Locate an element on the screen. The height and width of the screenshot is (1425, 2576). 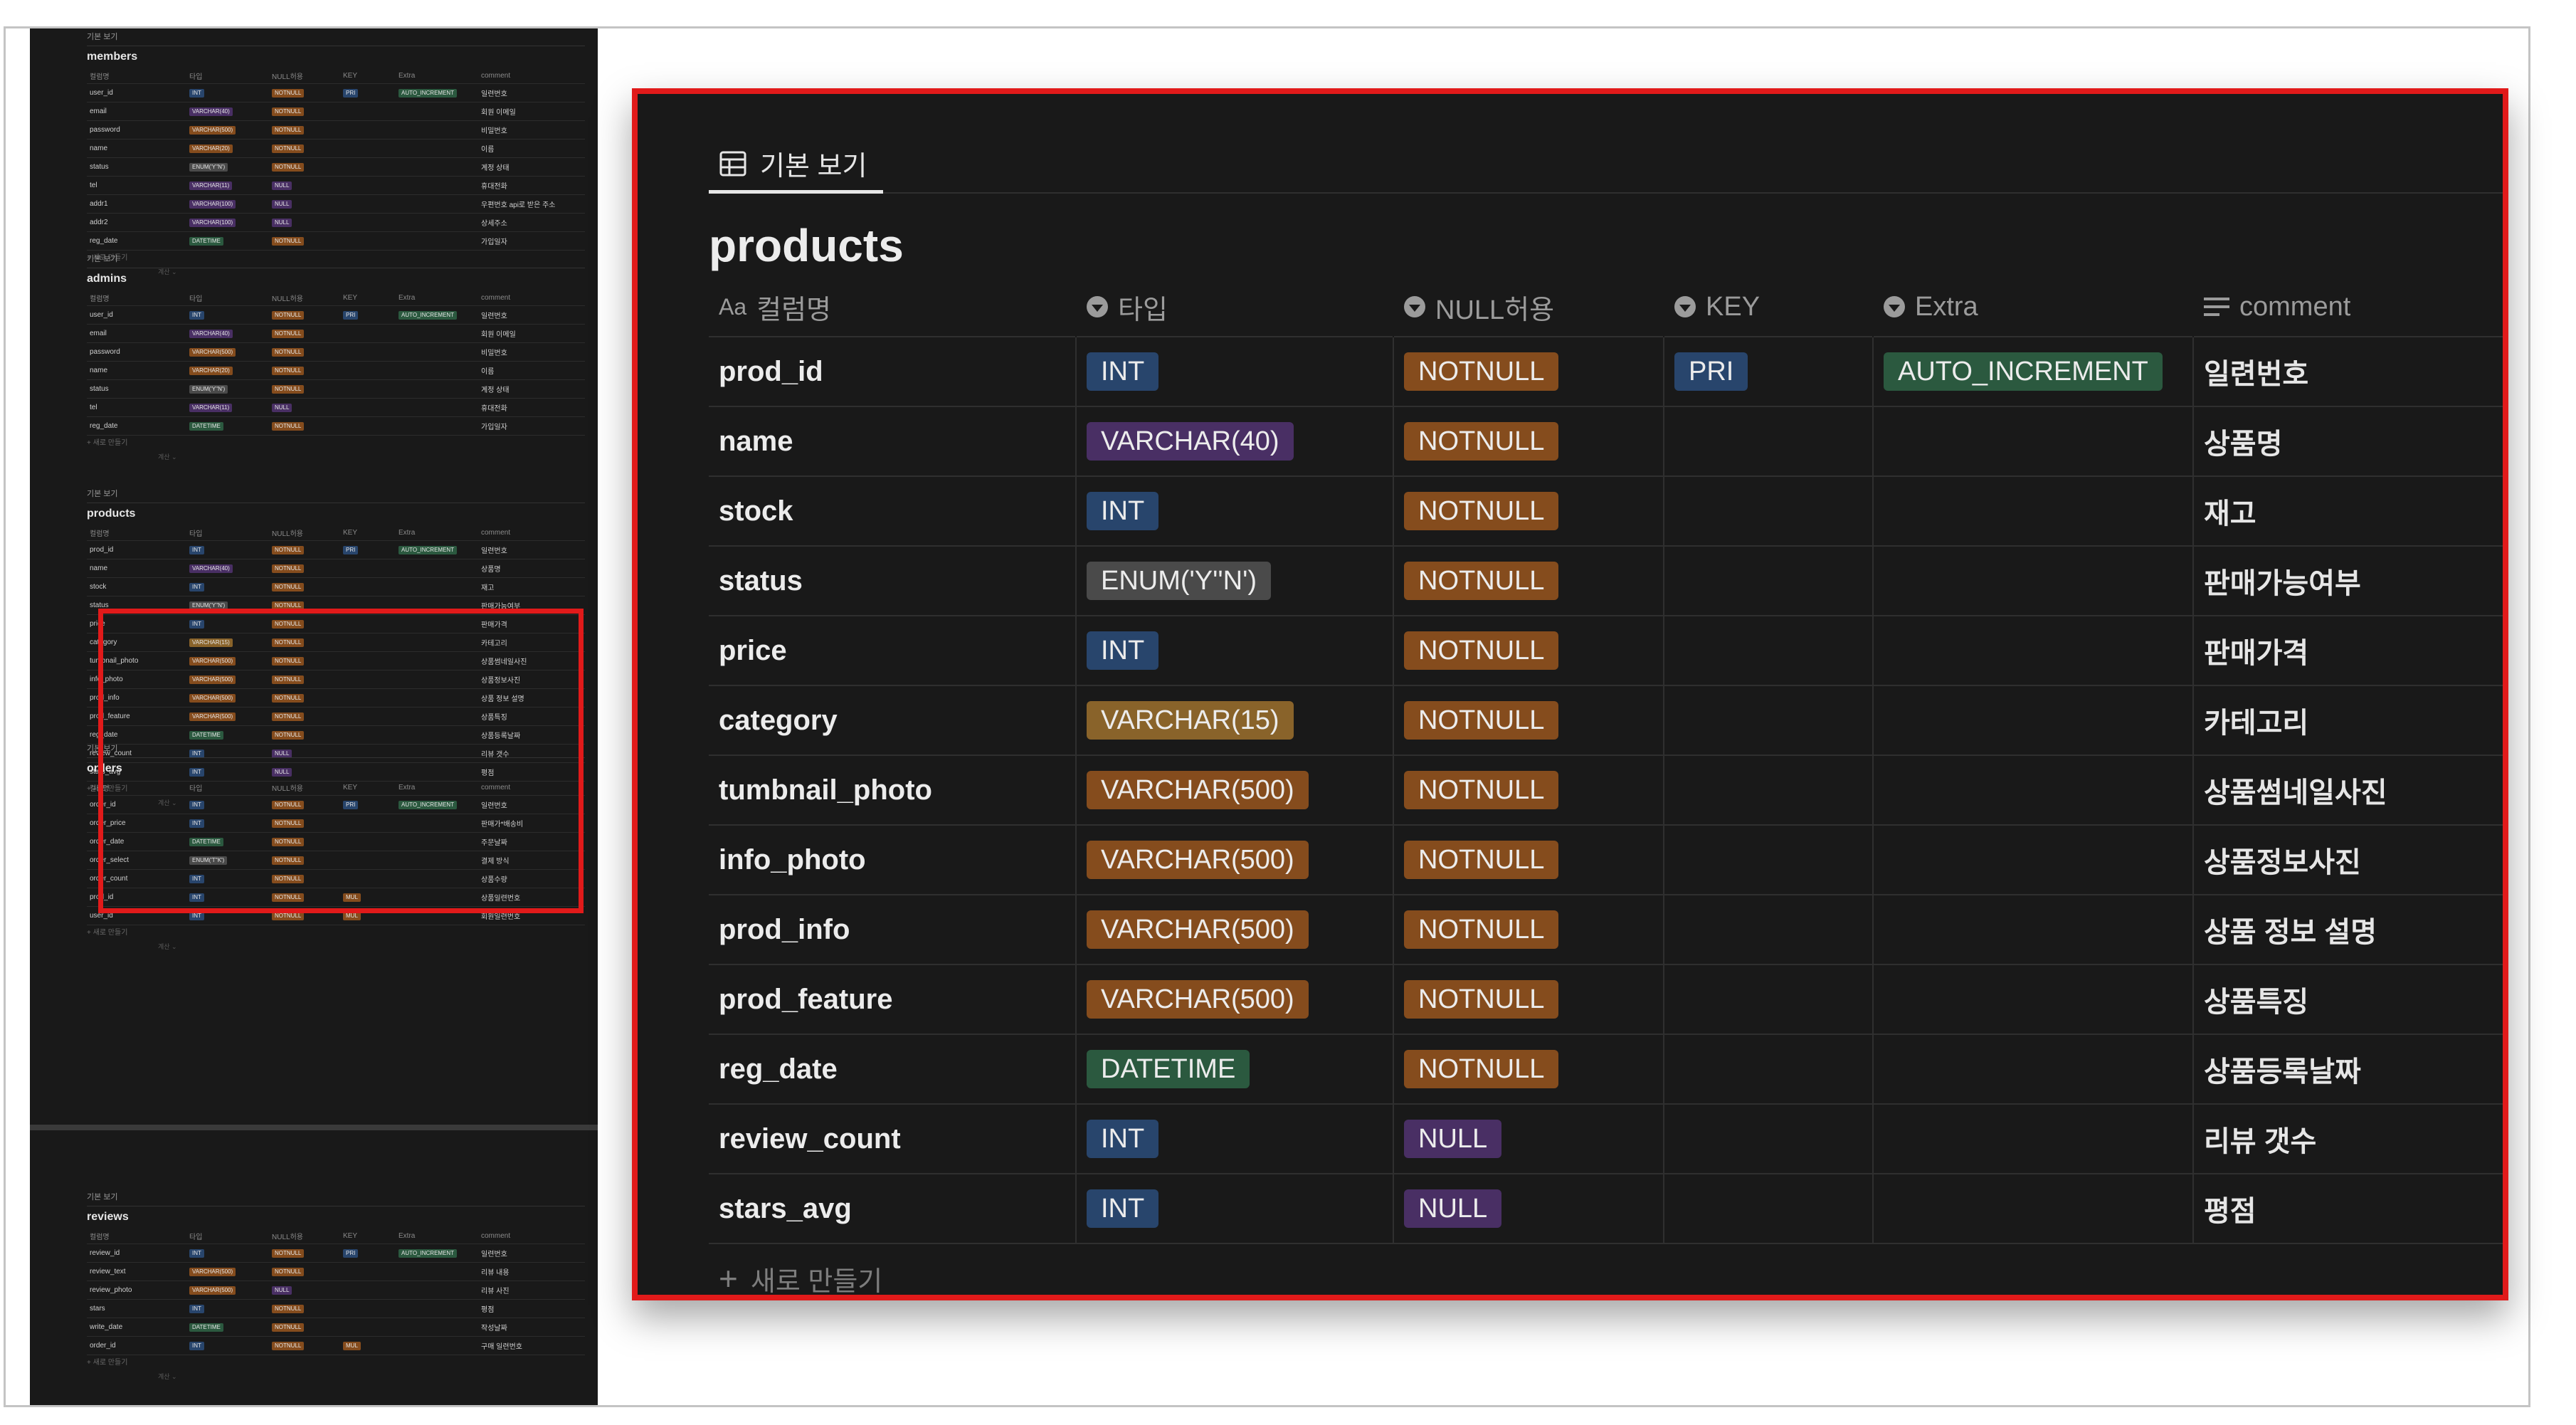
cell-column-name: stock is located at coordinates (892, 510).